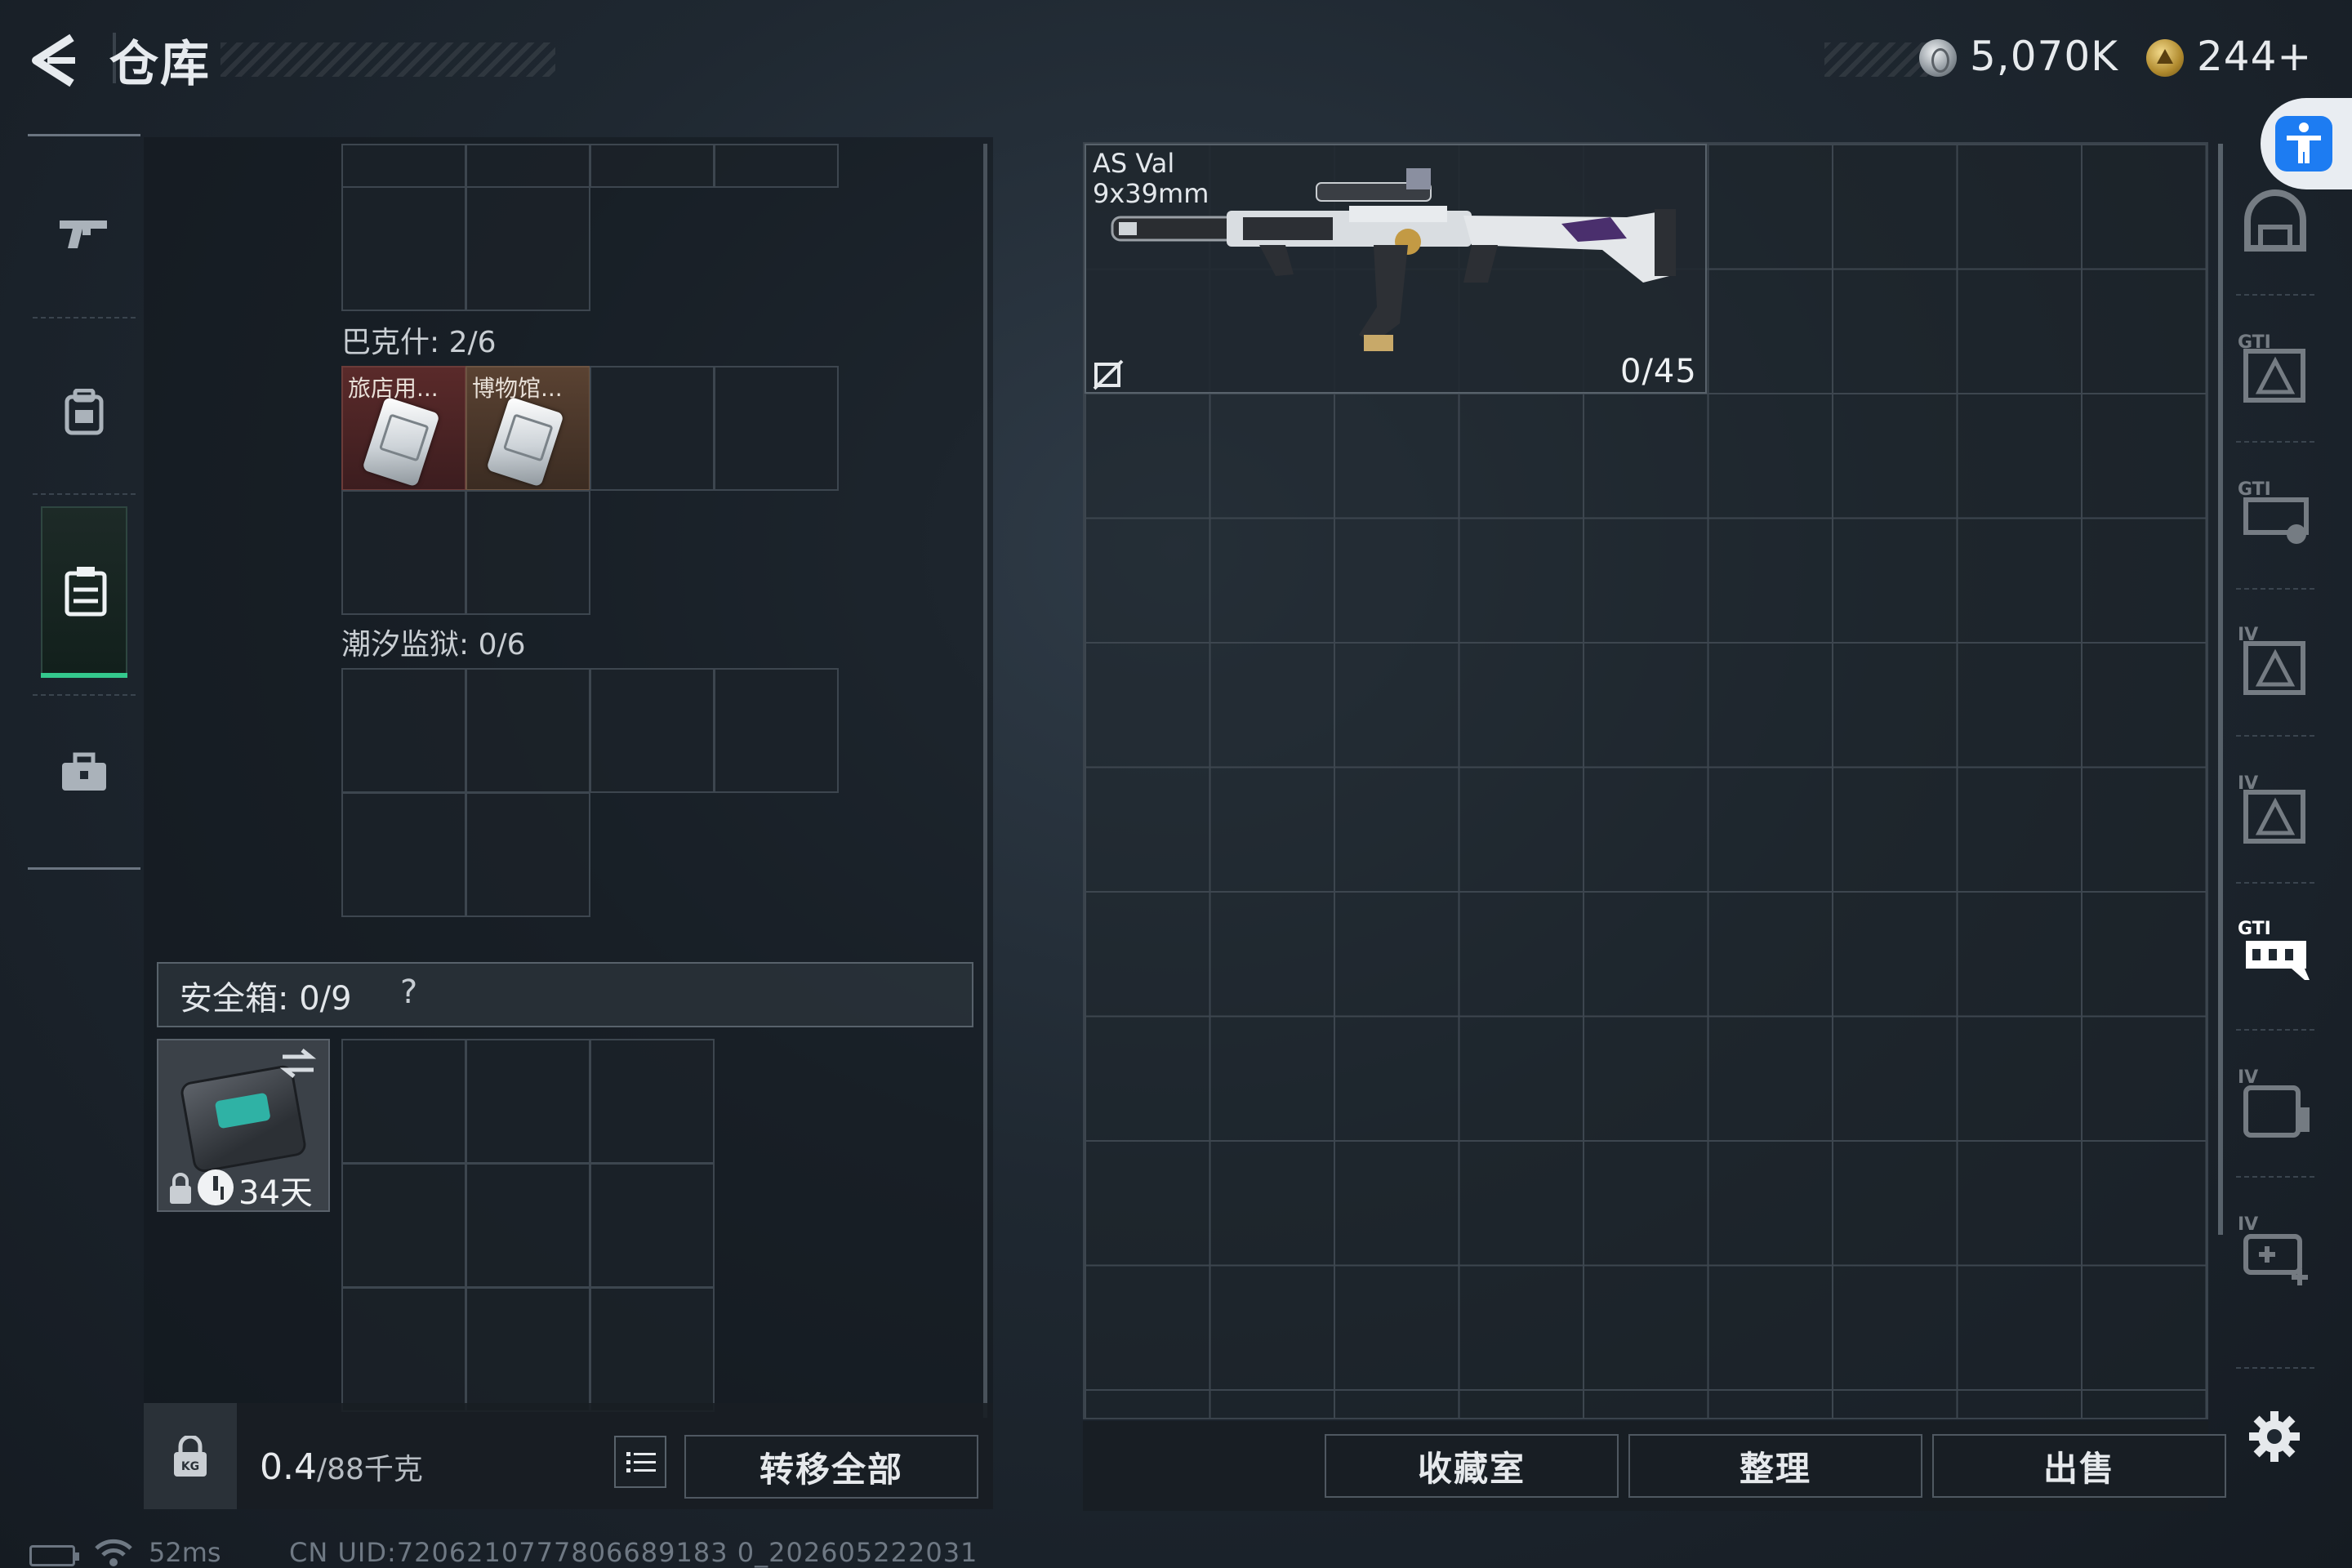 This screenshot has width=2352, height=1568. Describe the element at coordinates (2044, 56) in the screenshot. I see `silver-currency-amount: 5,070K` at that location.